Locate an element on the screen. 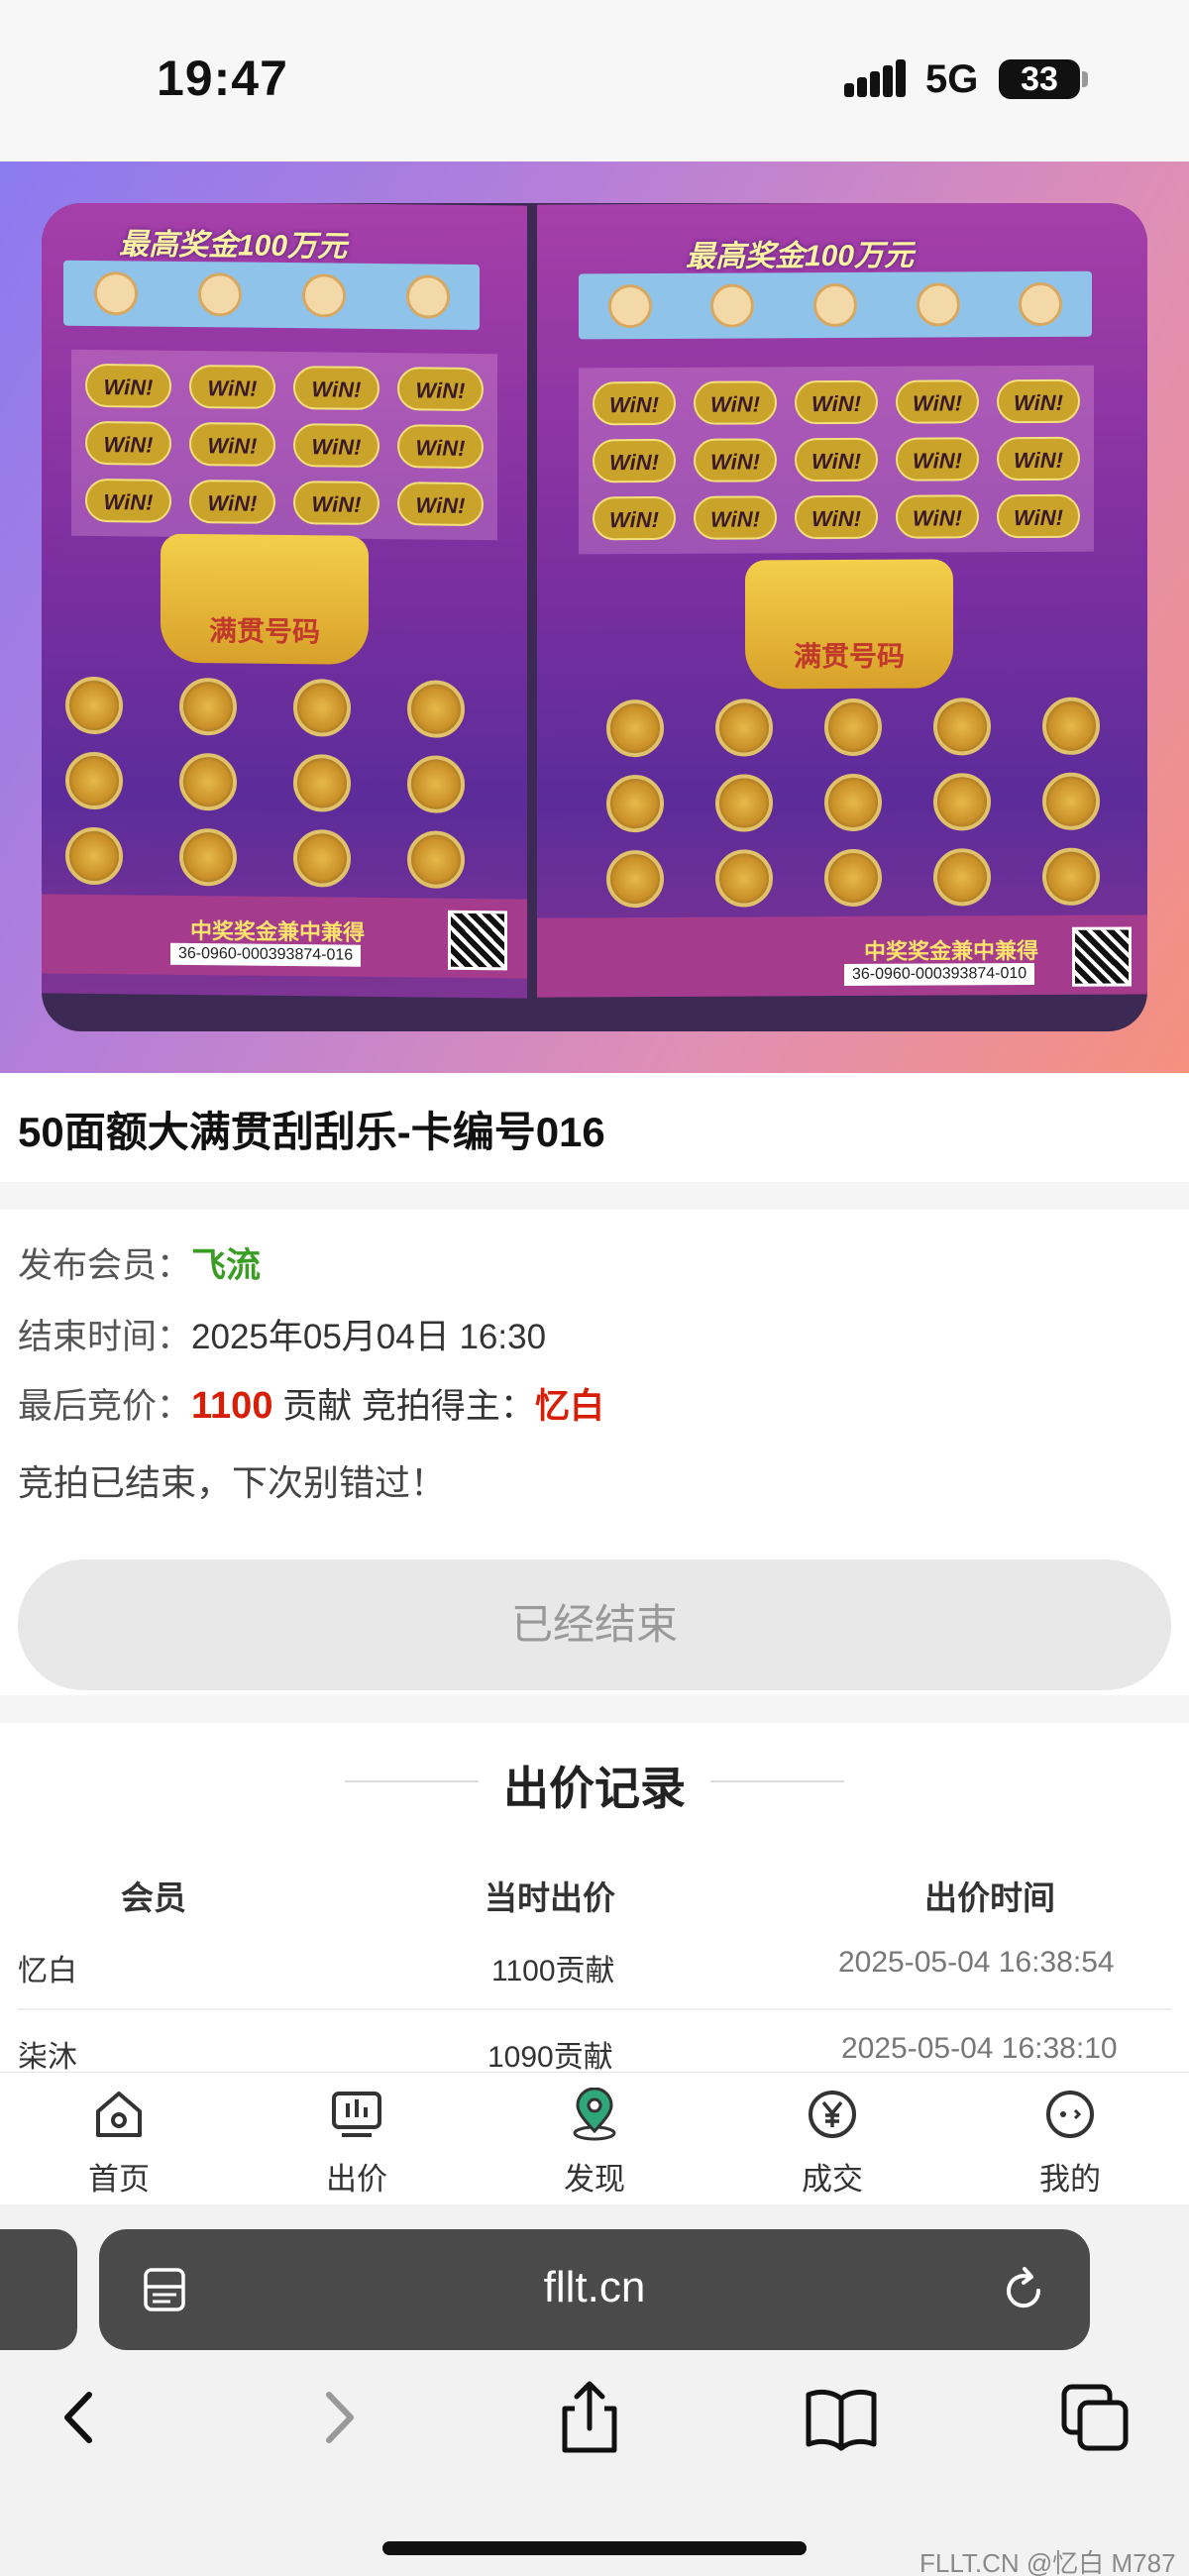  auction-ended-button: 已经结束 is located at coordinates (594, 1625).